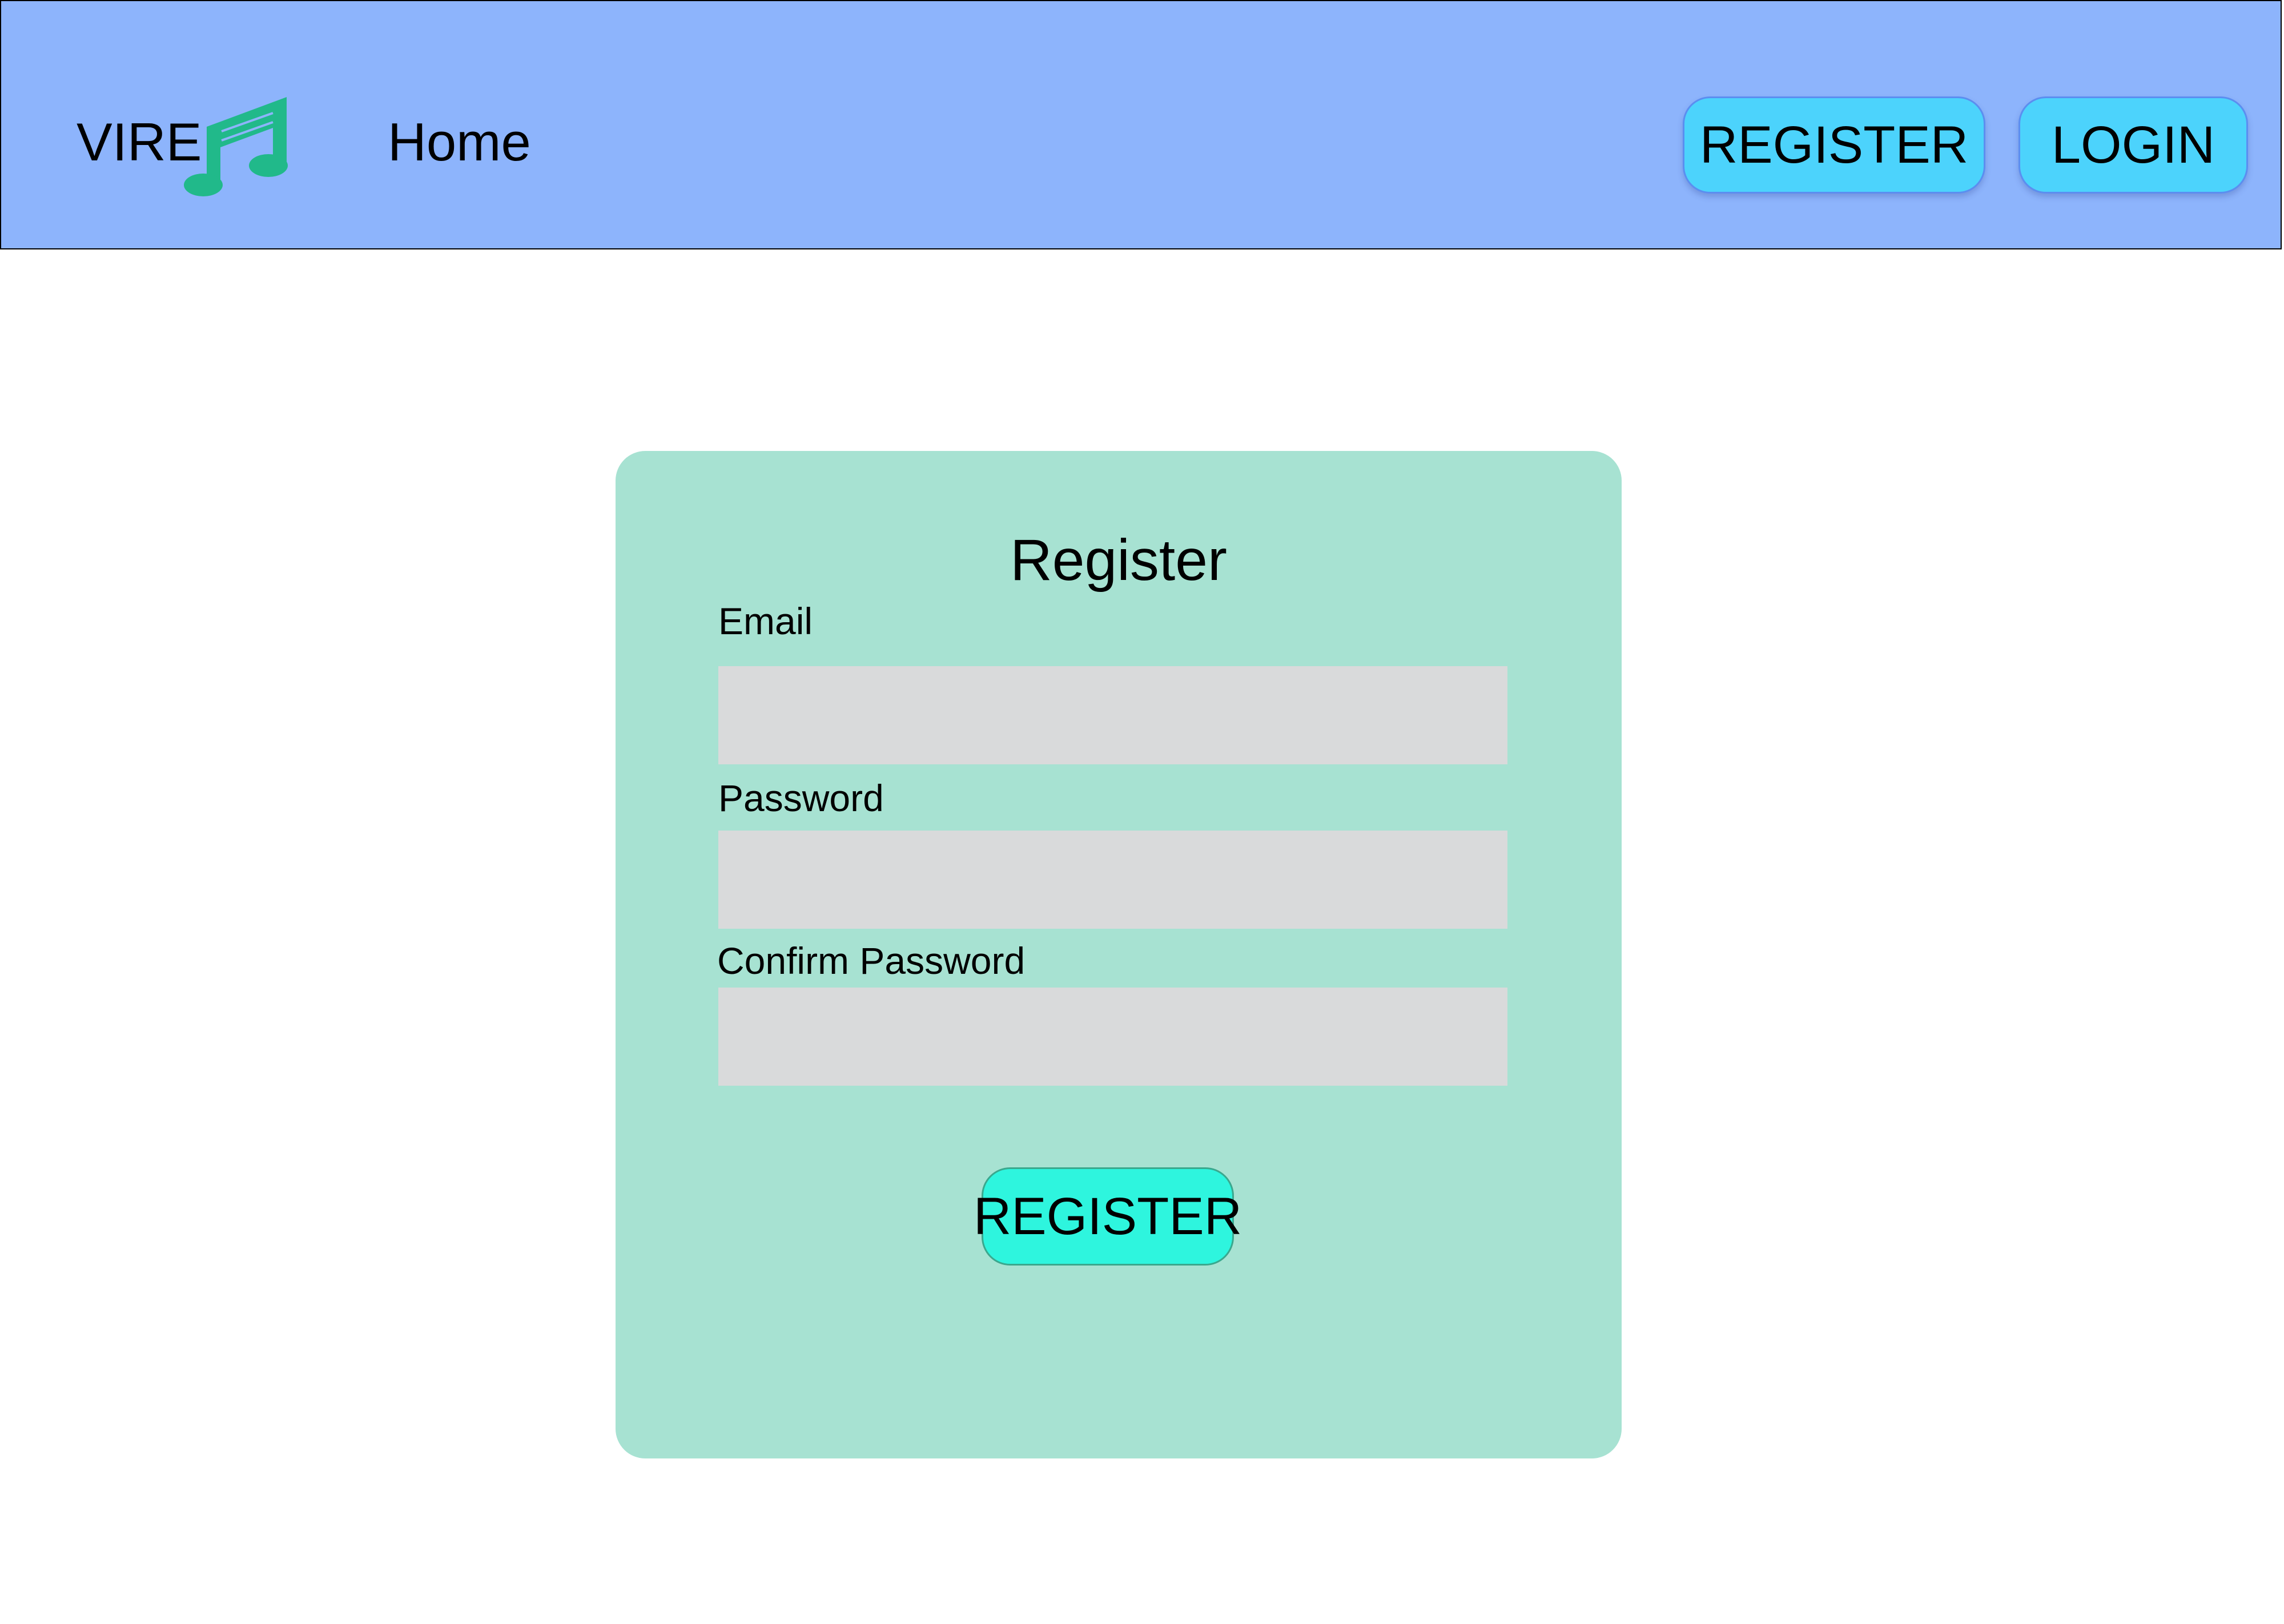  Describe the element at coordinates (459, 142) in the screenshot. I see `nav-home-link: Home` at that location.